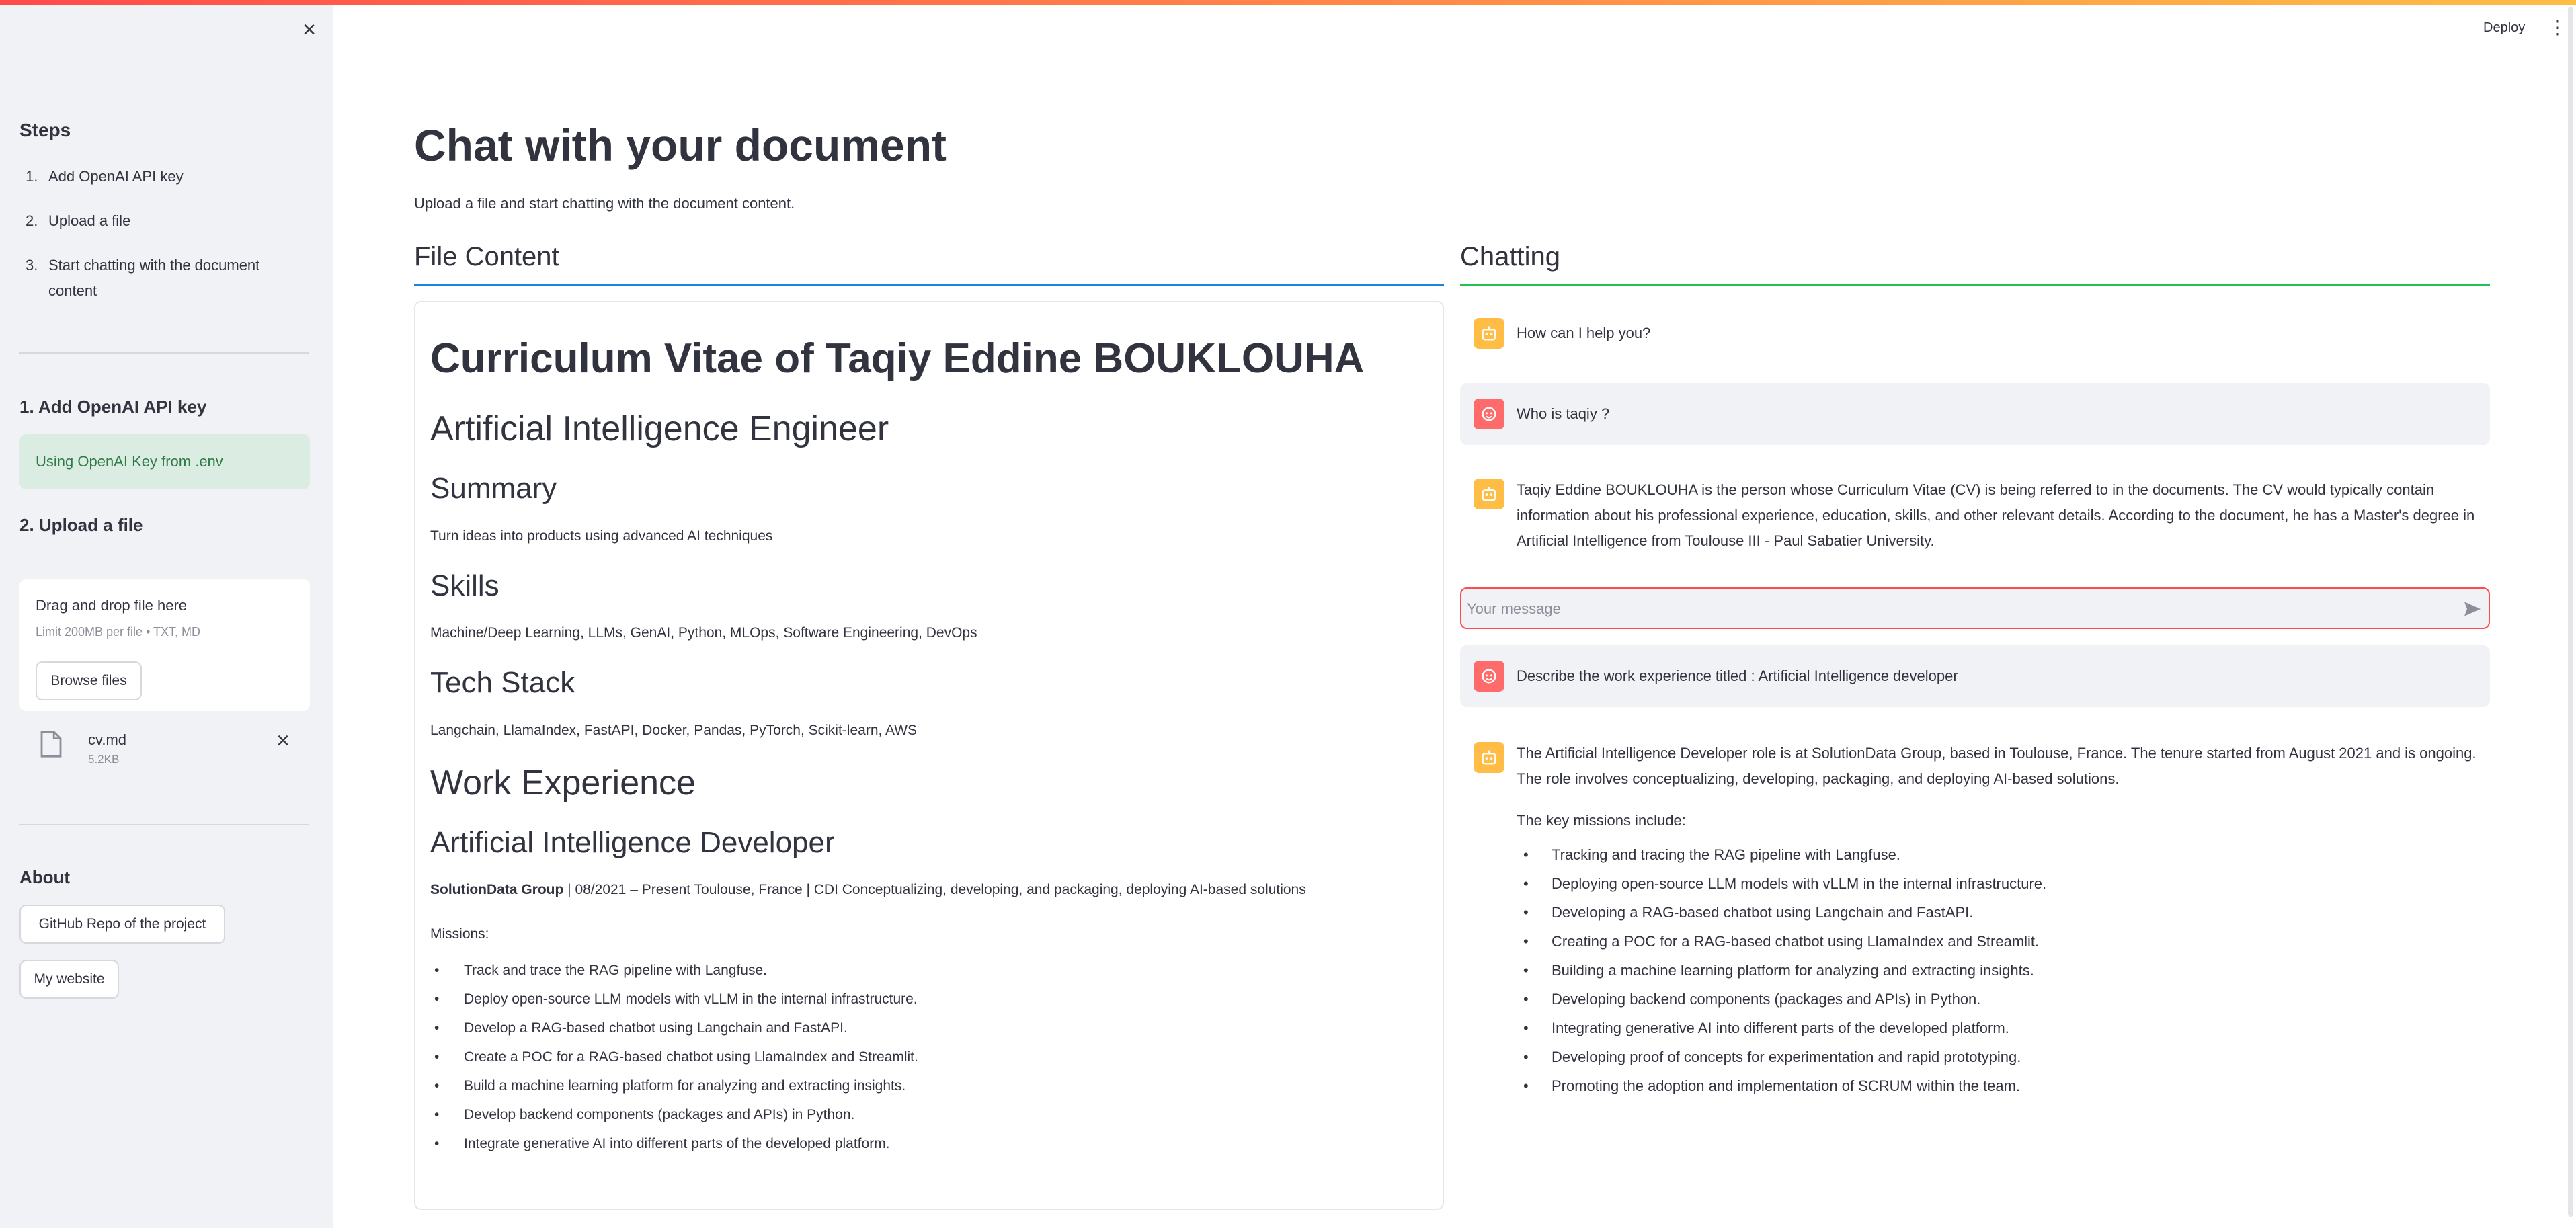 Image resolution: width=2576 pixels, height=1228 pixels. Describe the element at coordinates (122, 924) in the screenshot. I see `github-repo-button: GitHub Repo of the project` at that location.